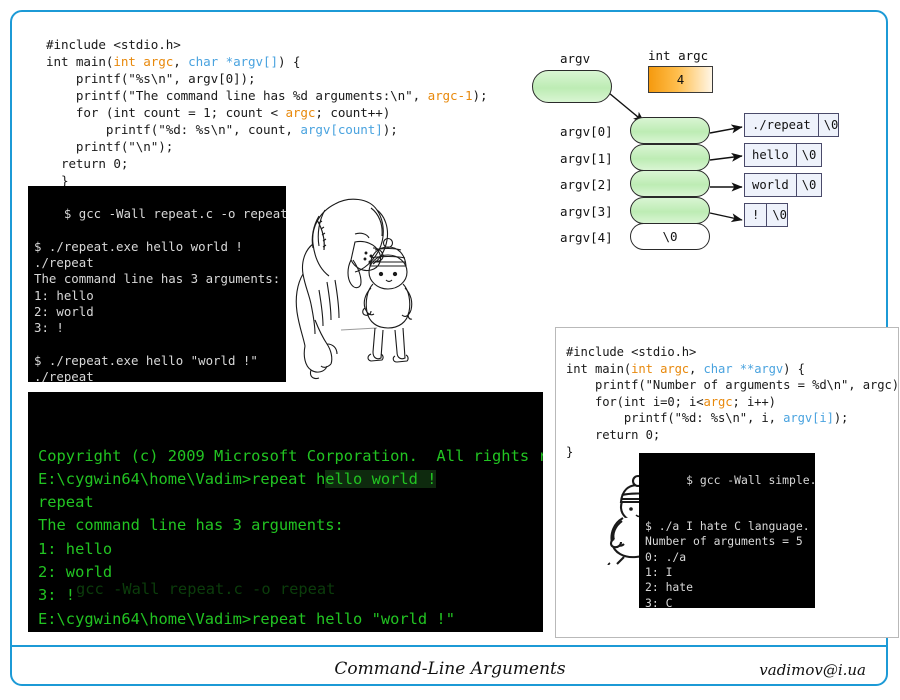  Describe the element at coordinates (743, 368) in the screenshot. I see `code-token: char **argv` at that location.